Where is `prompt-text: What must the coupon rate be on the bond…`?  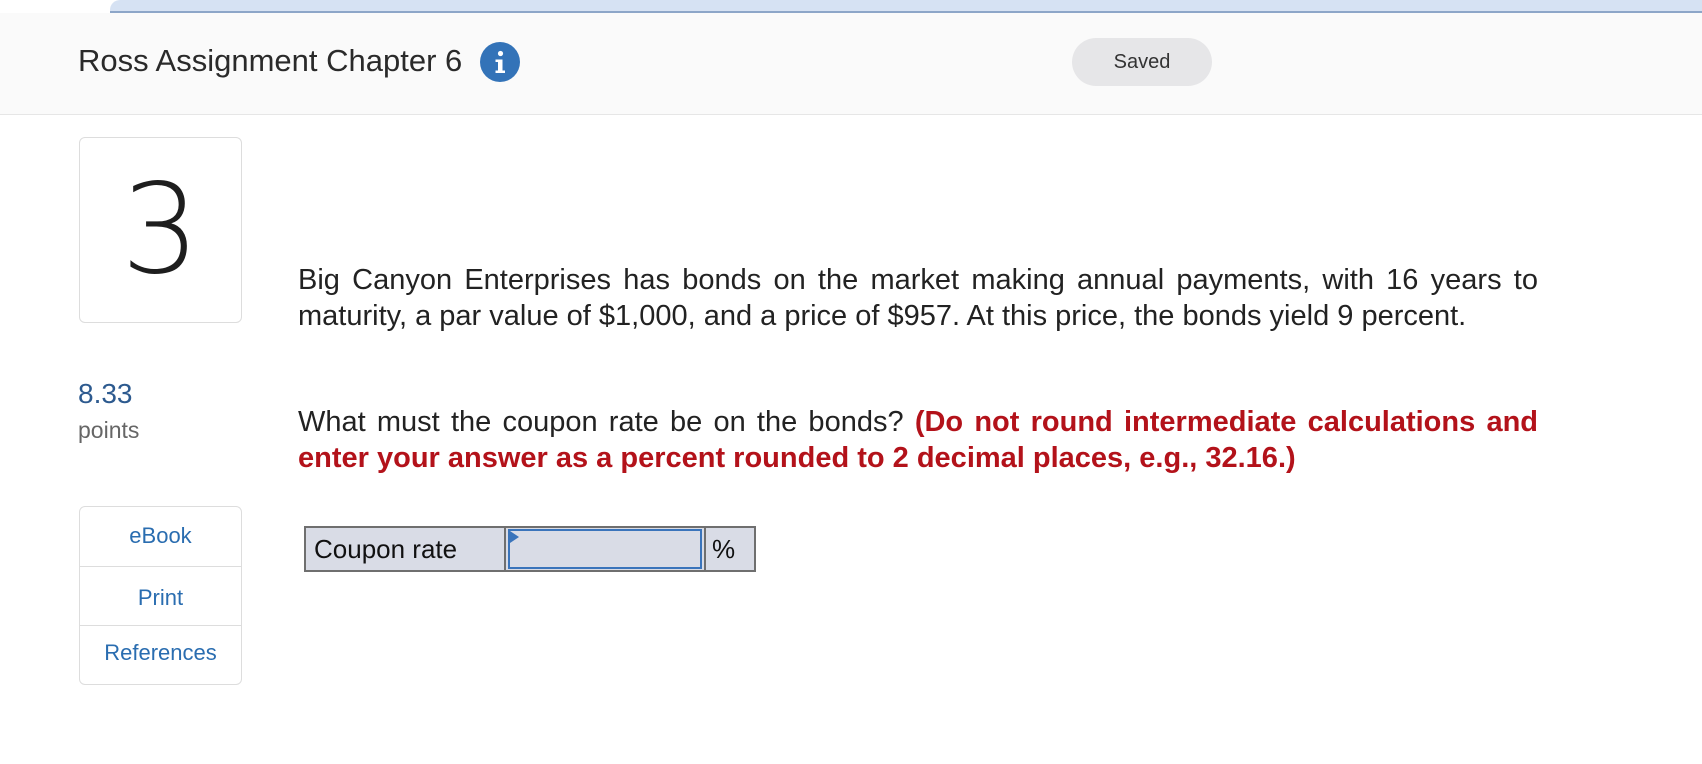 prompt-text: What must the coupon rate be on the bond… is located at coordinates (601, 422).